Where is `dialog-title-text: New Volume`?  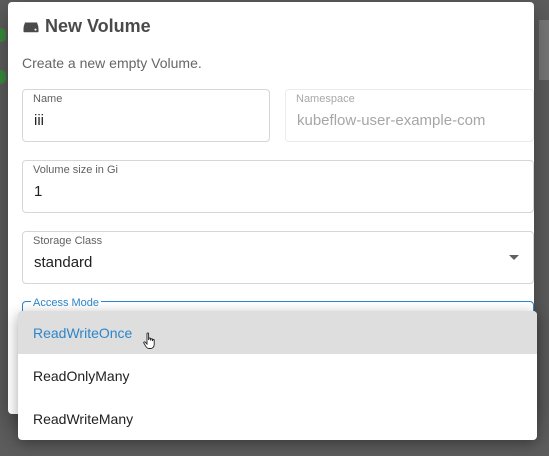 dialog-title-text: New Volume is located at coordinates (98, 26).